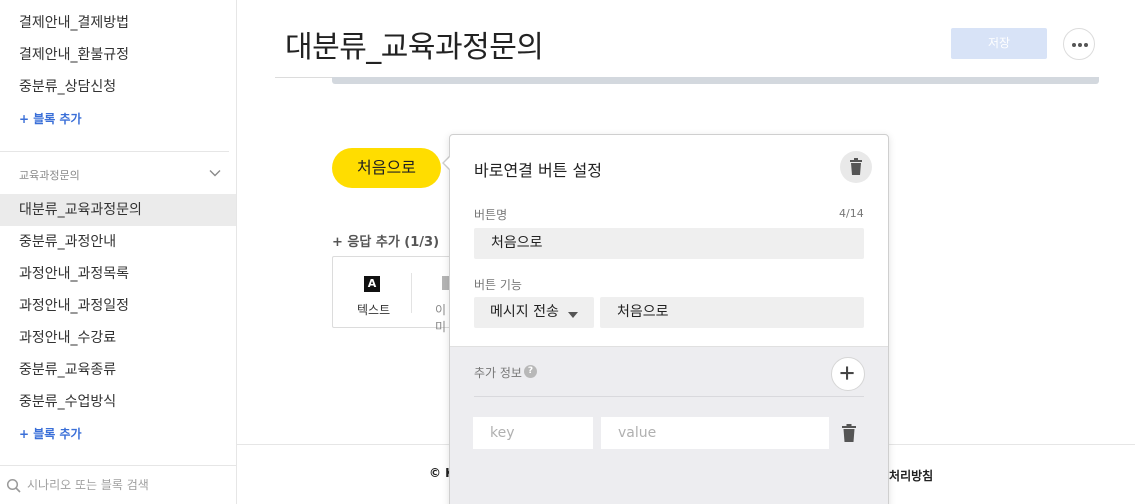 This screenshot has height=504, width=1135. Describe the element at coordinates (715, 80) in the screenshot. I see `content-top-bar` at that location.